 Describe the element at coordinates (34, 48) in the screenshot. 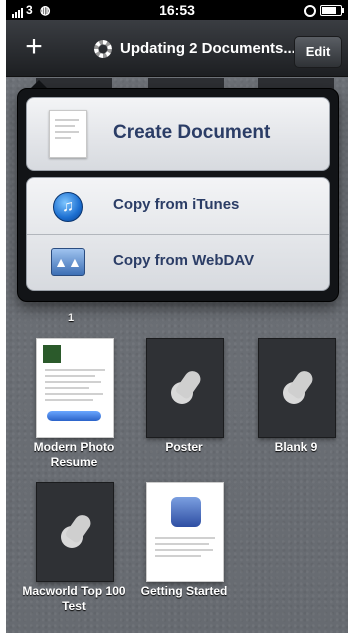

I see `add-button: +` at that location.